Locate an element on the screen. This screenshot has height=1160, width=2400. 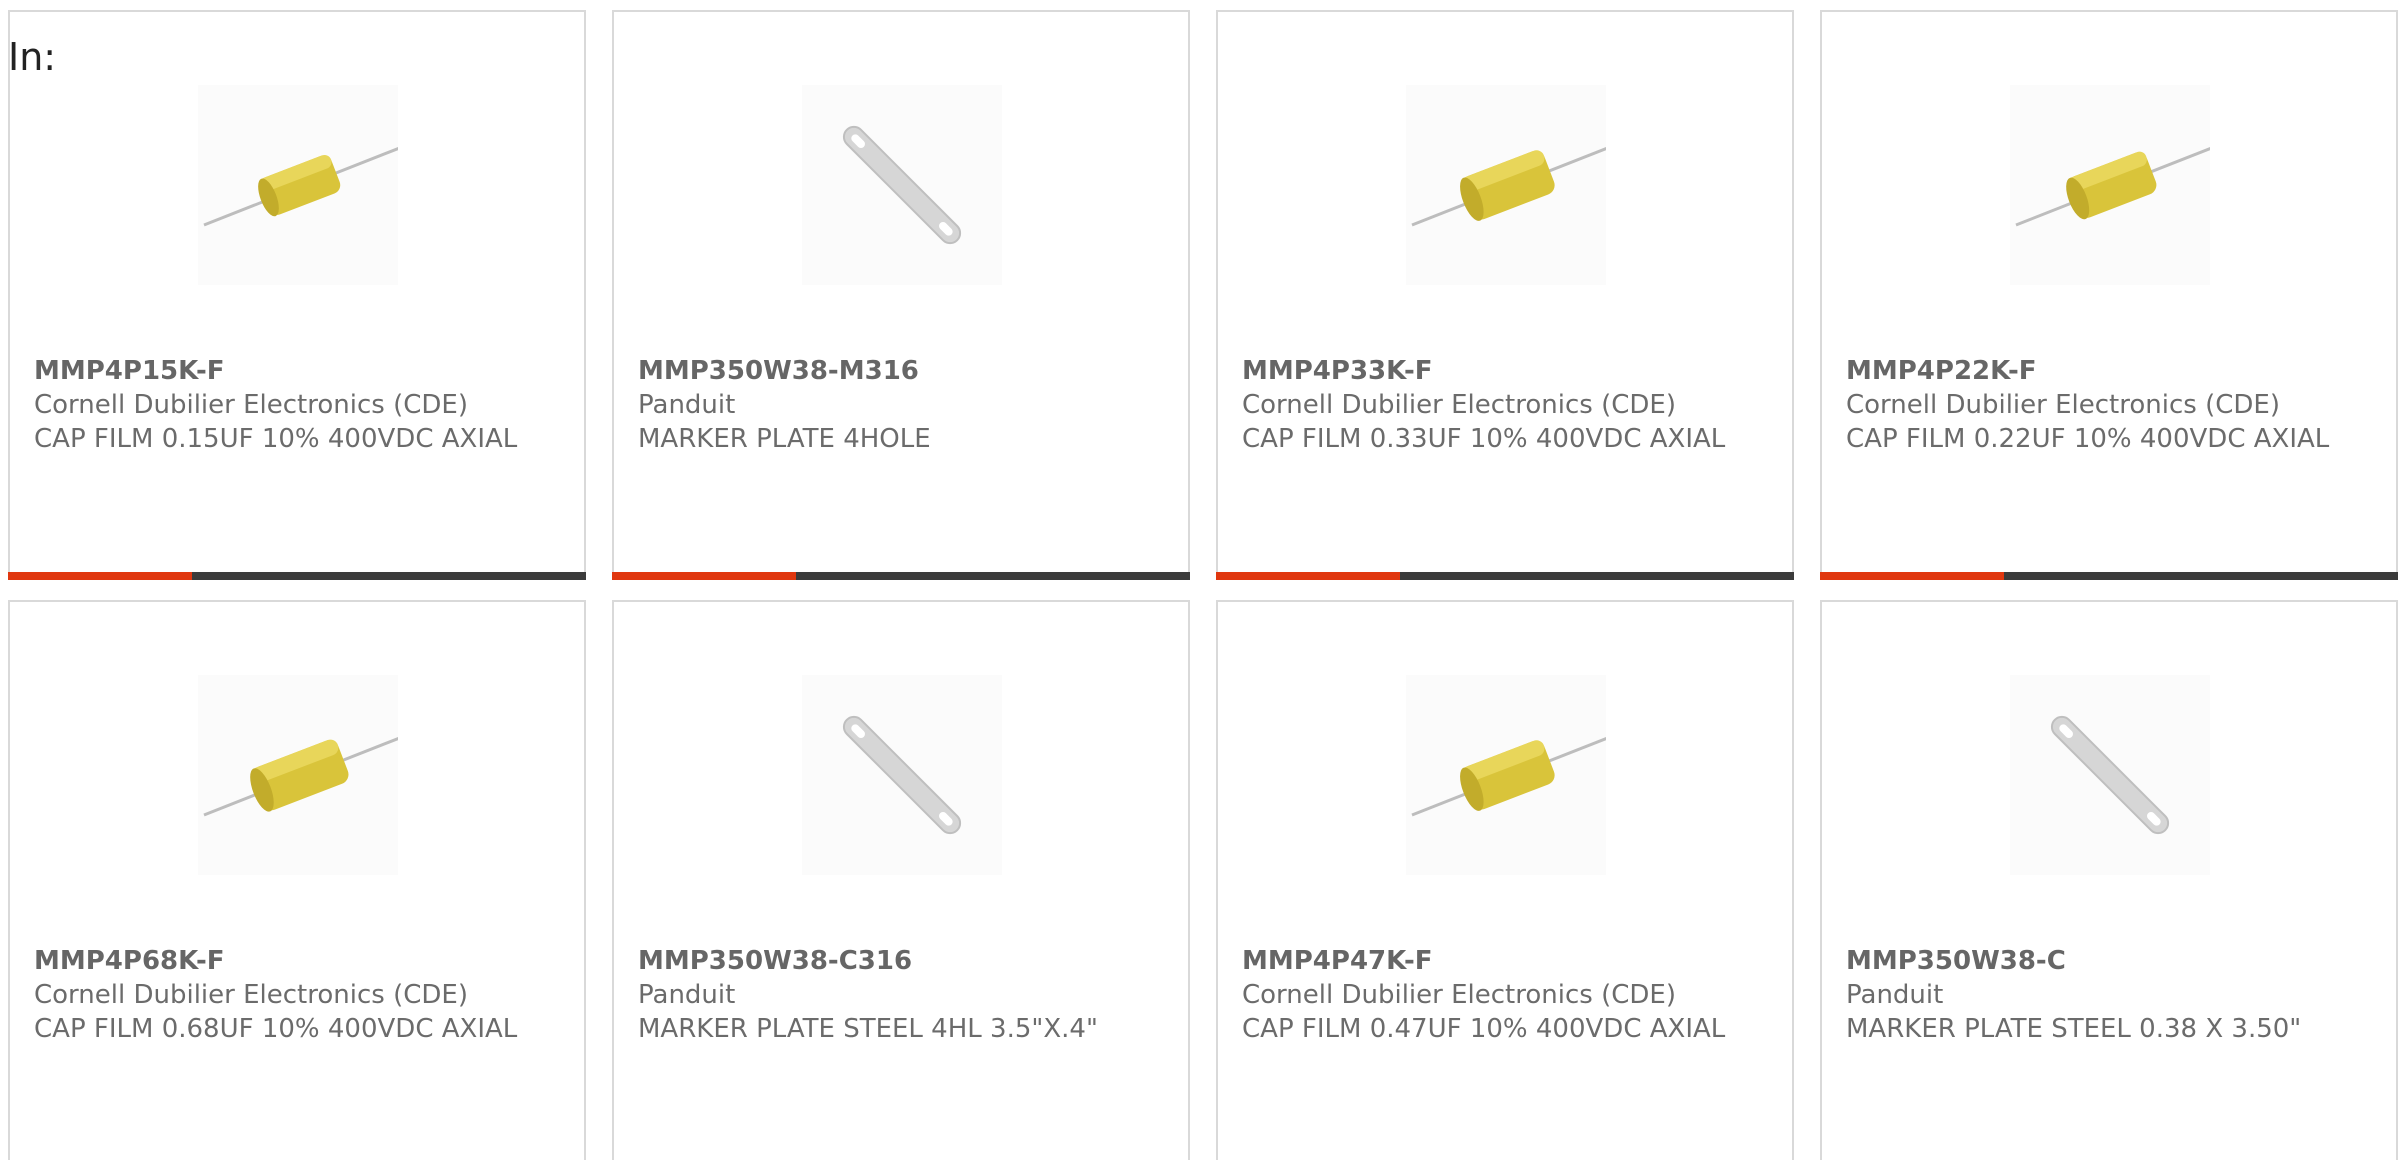
product-description: CAP FILM 0.68UF 10% 400VDC AXIAL is located at coordinates (276, 1029).